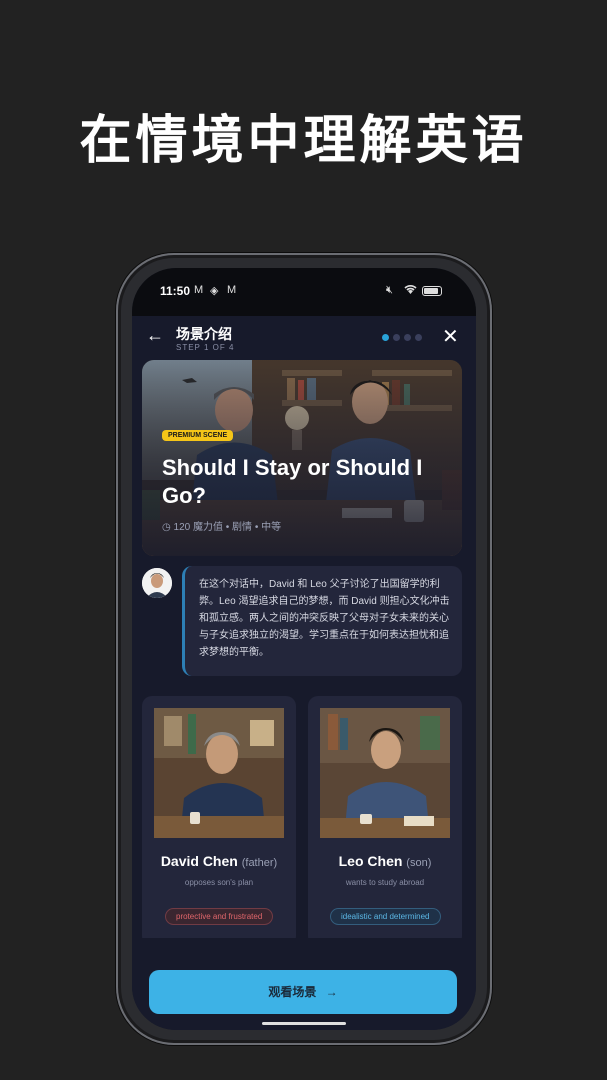 Image resolution: width=607 pixels, height=1080 pixels. Describe the element at coordinates (402, 337) in the screenshot. I see `step-dots` at that location.